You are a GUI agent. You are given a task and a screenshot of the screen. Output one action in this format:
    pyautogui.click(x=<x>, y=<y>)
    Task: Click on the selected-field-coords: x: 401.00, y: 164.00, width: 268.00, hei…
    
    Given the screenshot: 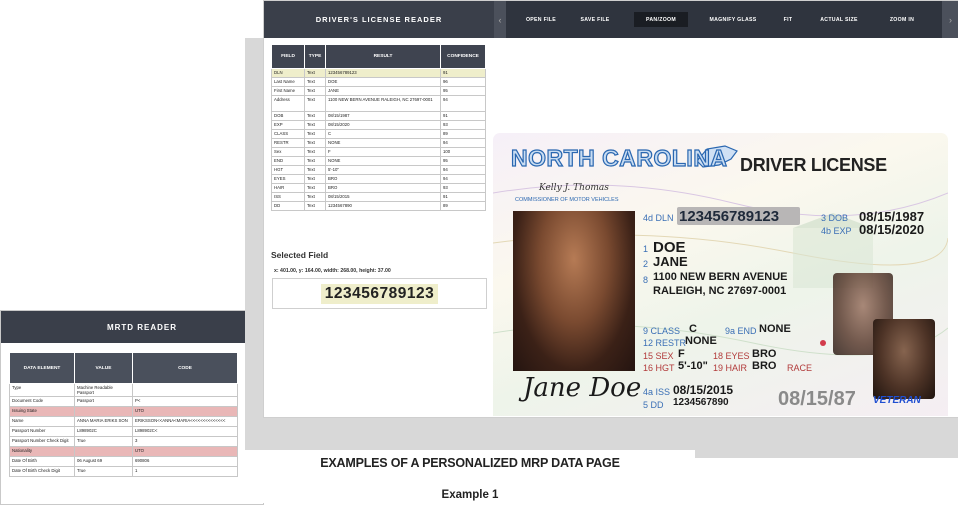 What is the action you would take?
    pyautogui.click(x=332, y=271)
    